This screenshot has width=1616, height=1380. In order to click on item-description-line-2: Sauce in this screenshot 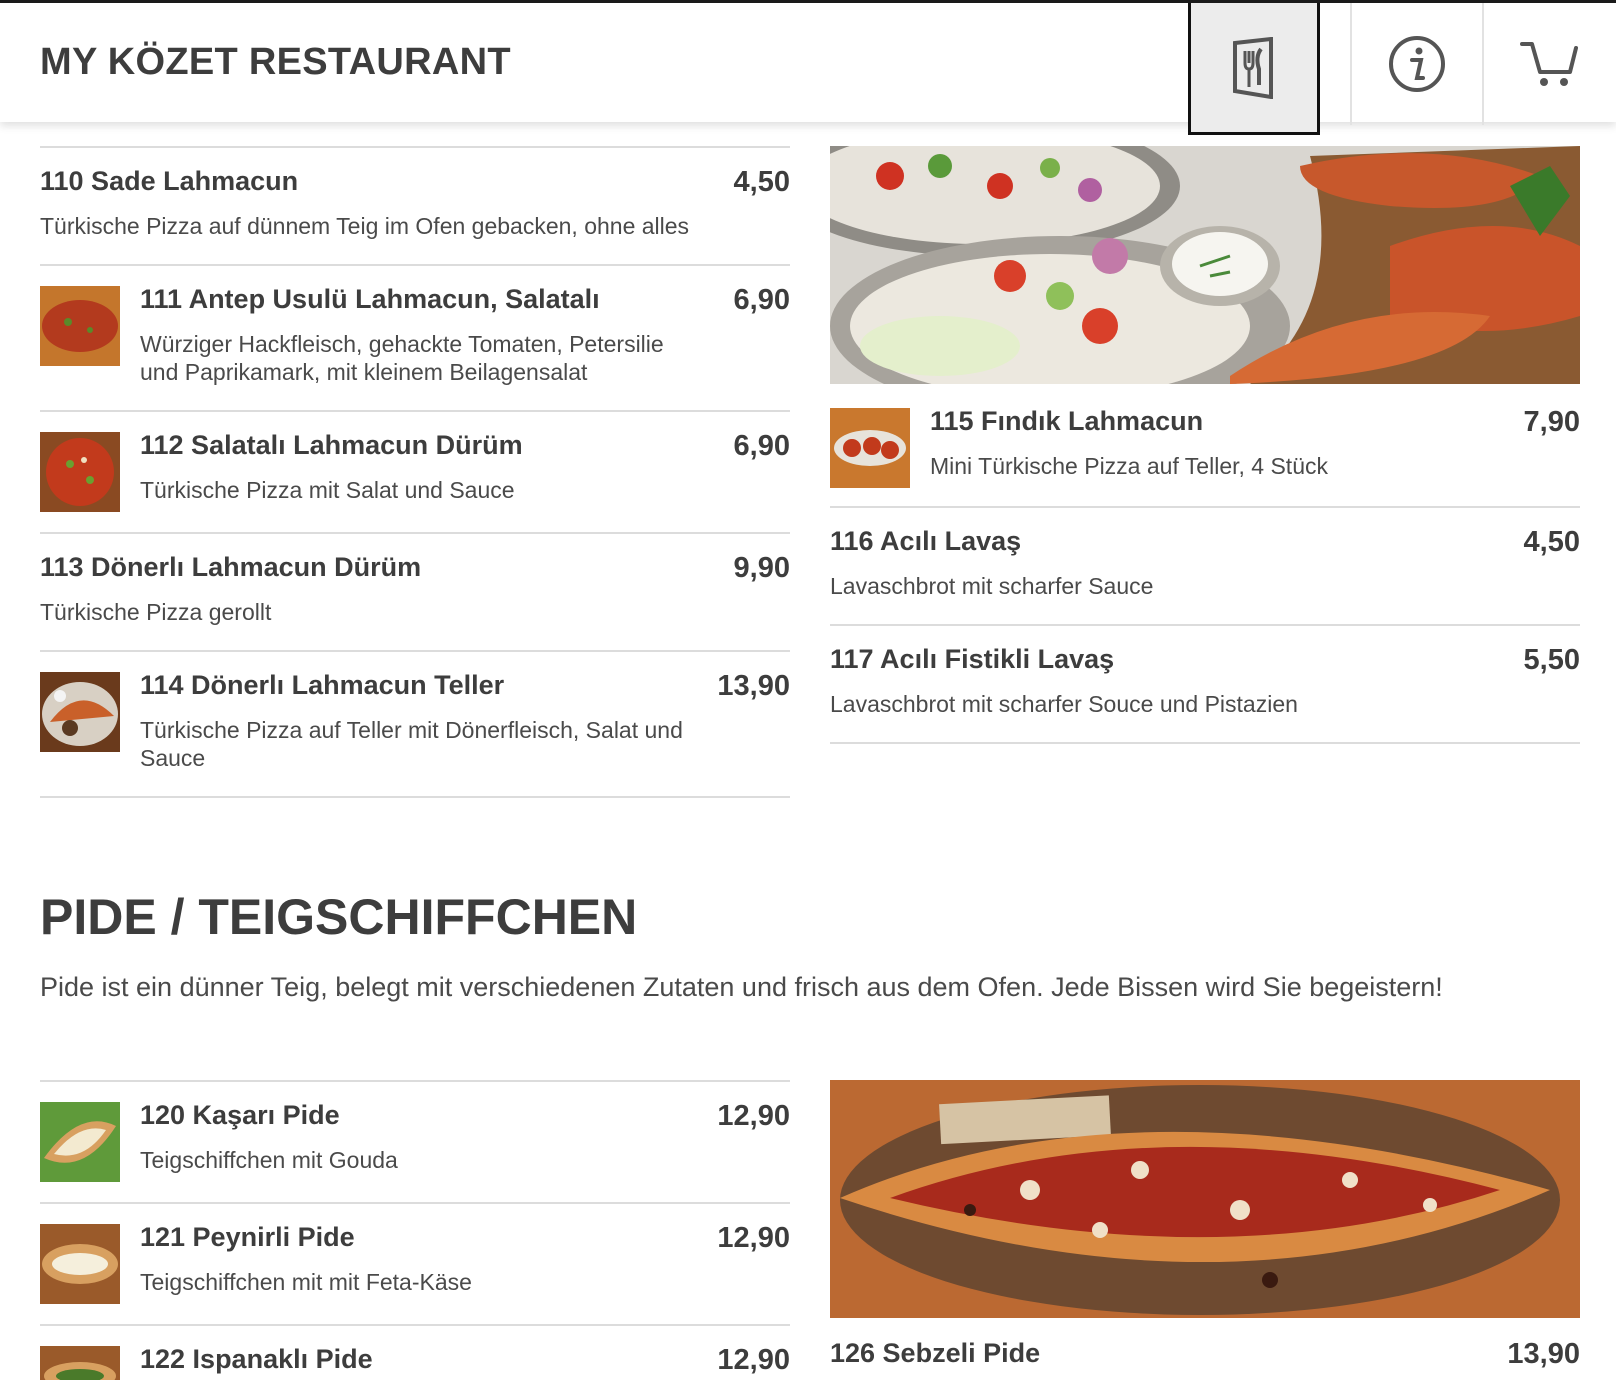, I will do `click(173, 758)`.